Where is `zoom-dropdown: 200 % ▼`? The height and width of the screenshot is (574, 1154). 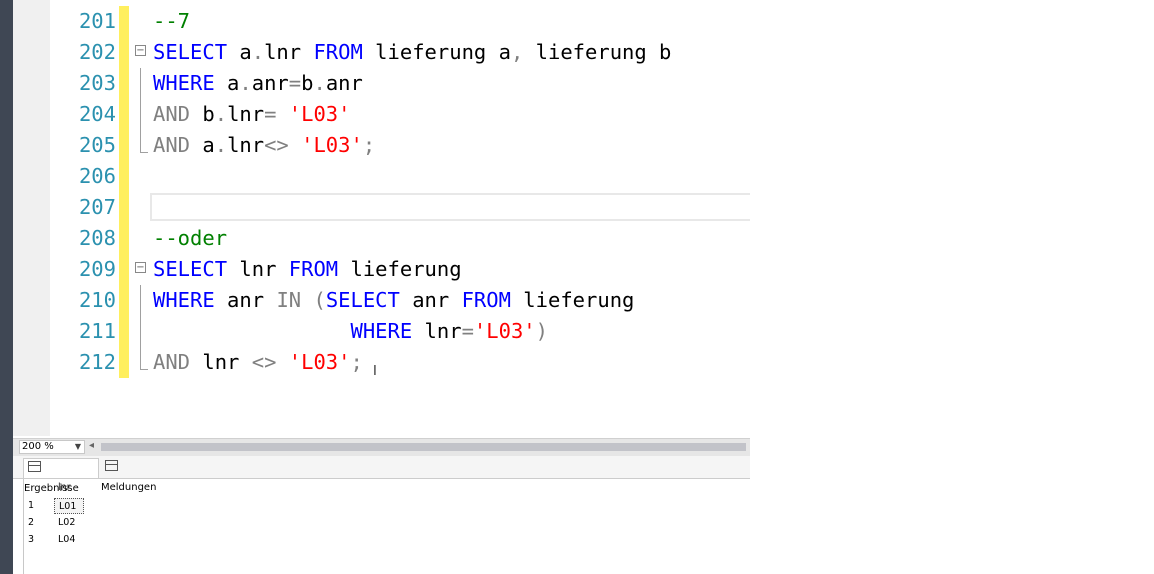 zoom-dropdown: 200 % ▼ is located at coordinates (52, 447).